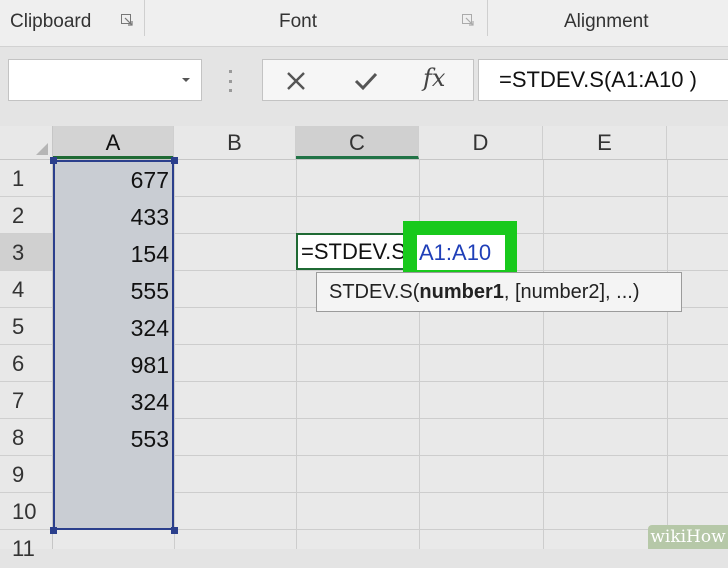  What do you see at coordinates (230, 81) in the screenshot?
I see `formula-bar-grip` at bounding box center [230, 81].